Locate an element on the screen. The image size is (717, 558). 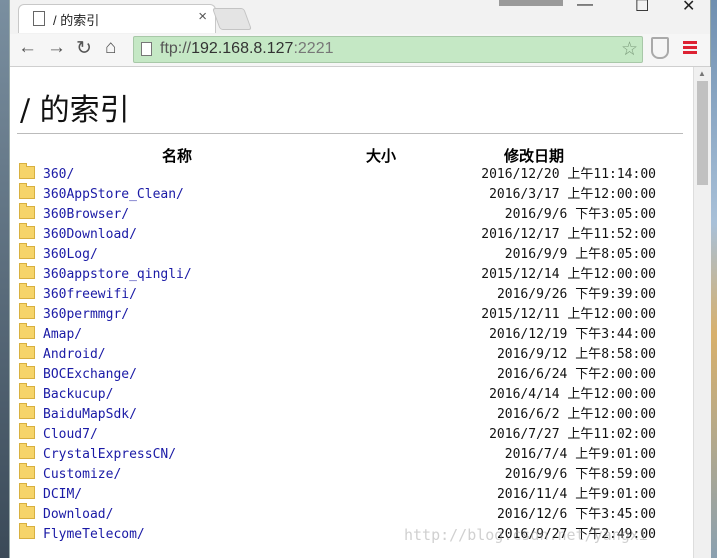
address-bar: ftp://192.168.8.127:2221 ☆ is located at coordinates (388, 49).